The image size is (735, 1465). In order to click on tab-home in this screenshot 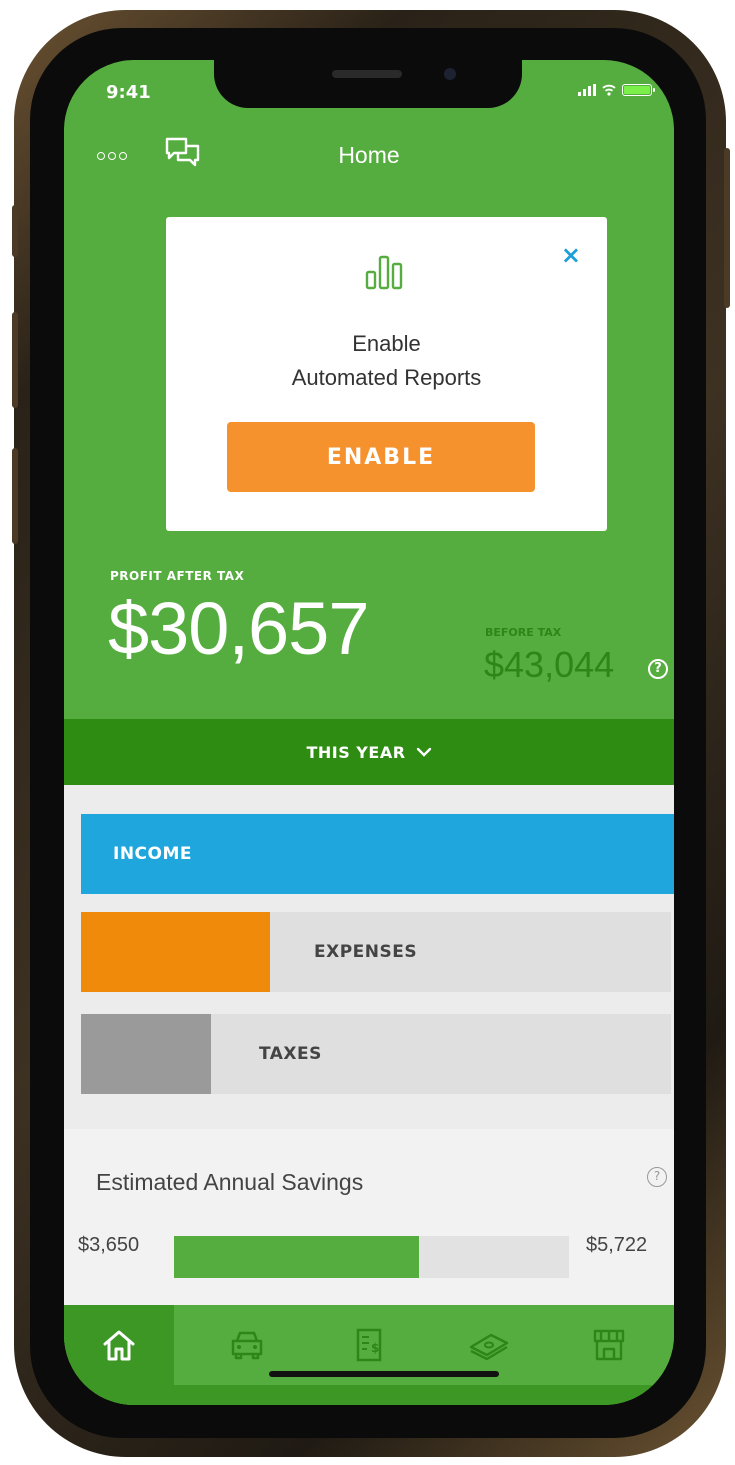, I will do `click(119, 1345)`.